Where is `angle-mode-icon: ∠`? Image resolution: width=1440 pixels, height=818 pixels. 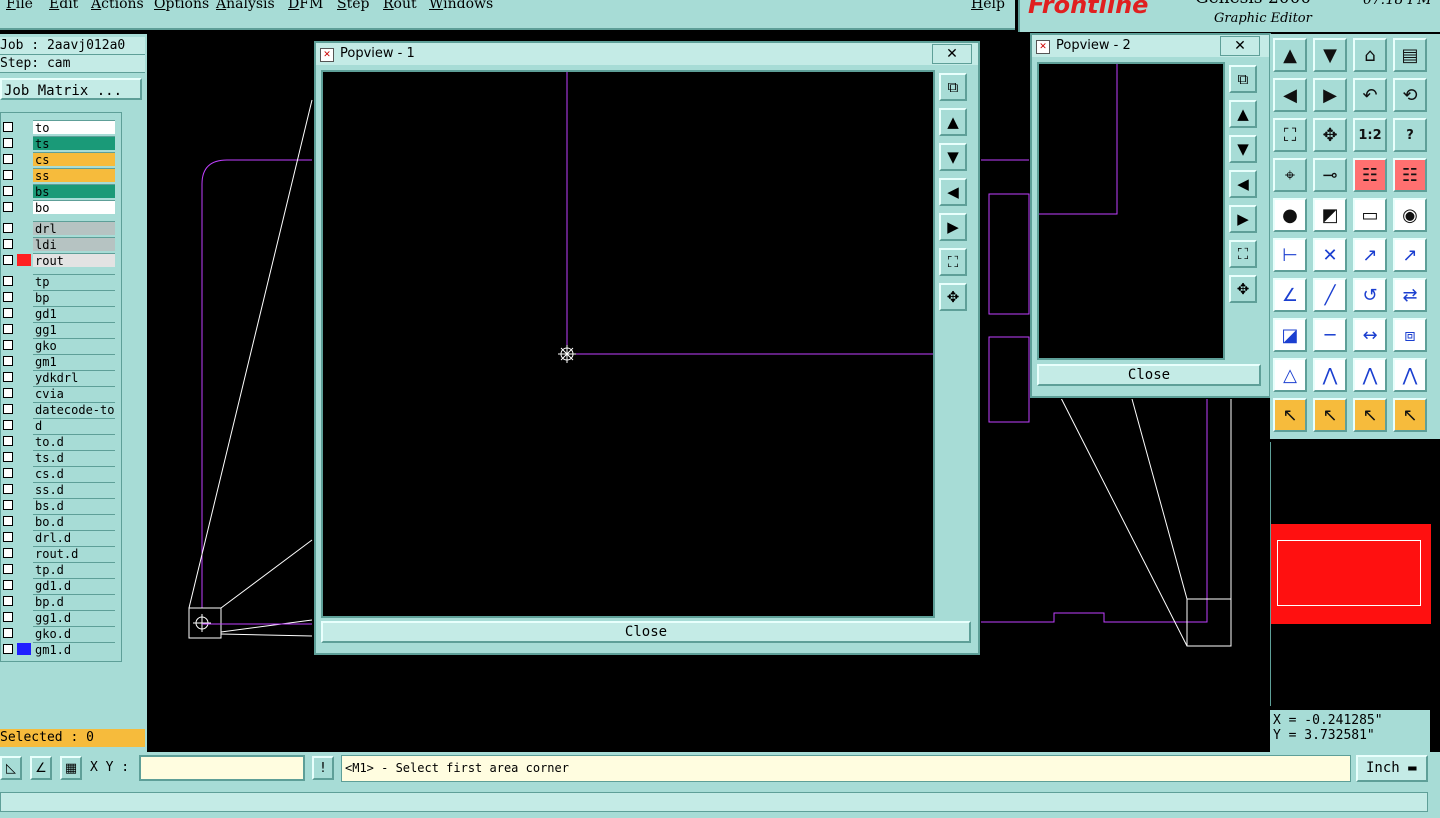
angle-mode-icon: ∠ is located at coordinates (41, 768).